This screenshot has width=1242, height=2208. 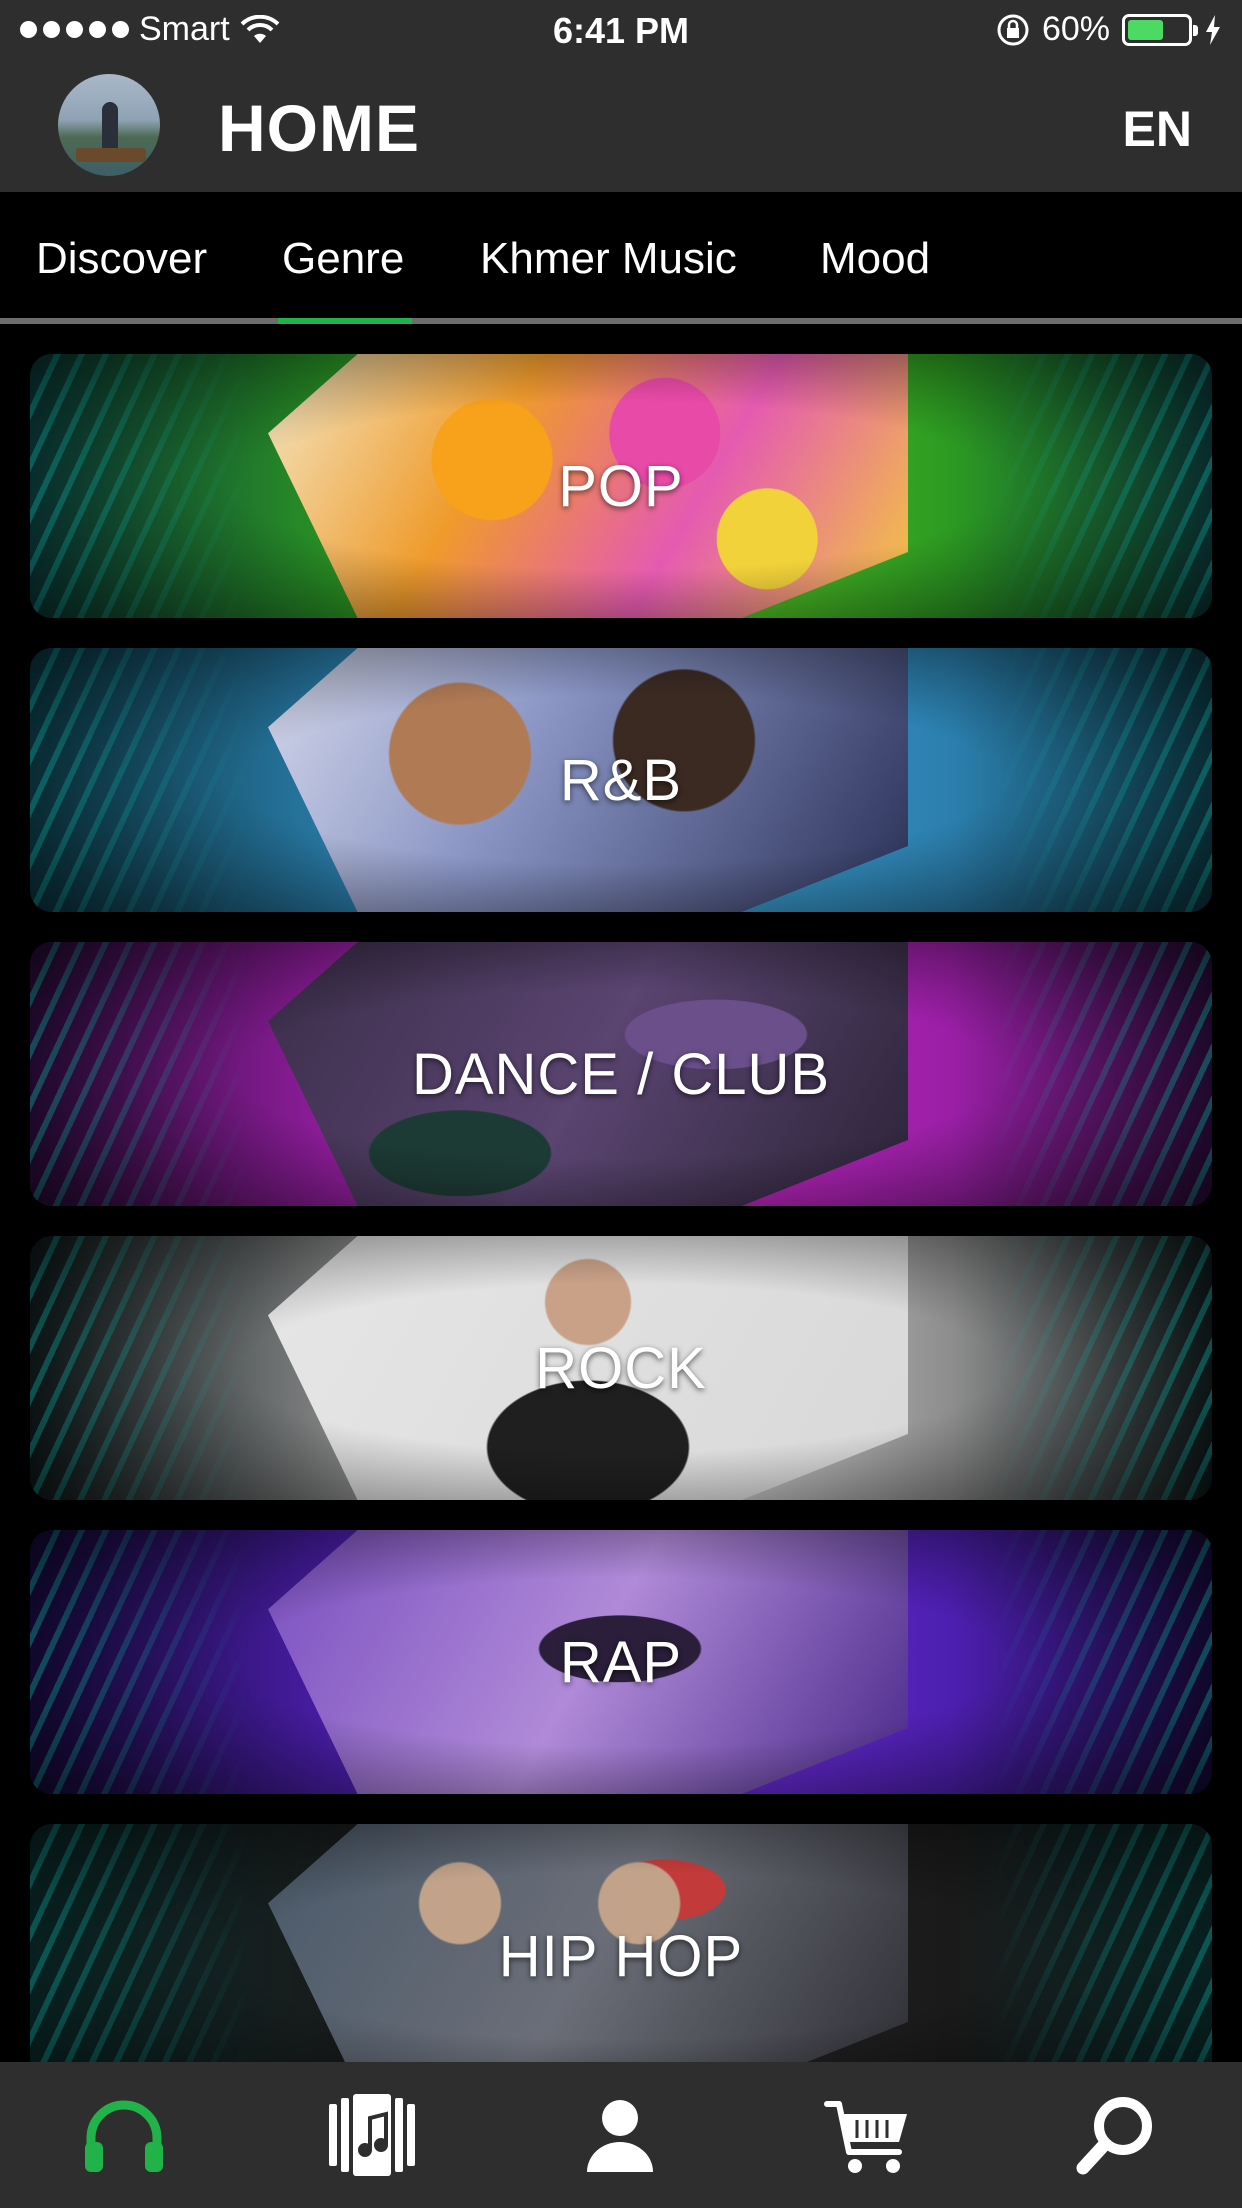 I want to click on nav-search-button, so click(x=1116, y=2135).